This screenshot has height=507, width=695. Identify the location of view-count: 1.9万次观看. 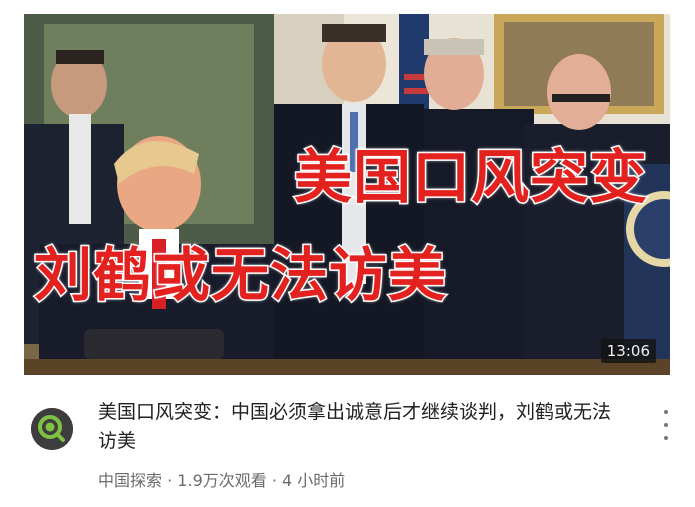
(222, 480).